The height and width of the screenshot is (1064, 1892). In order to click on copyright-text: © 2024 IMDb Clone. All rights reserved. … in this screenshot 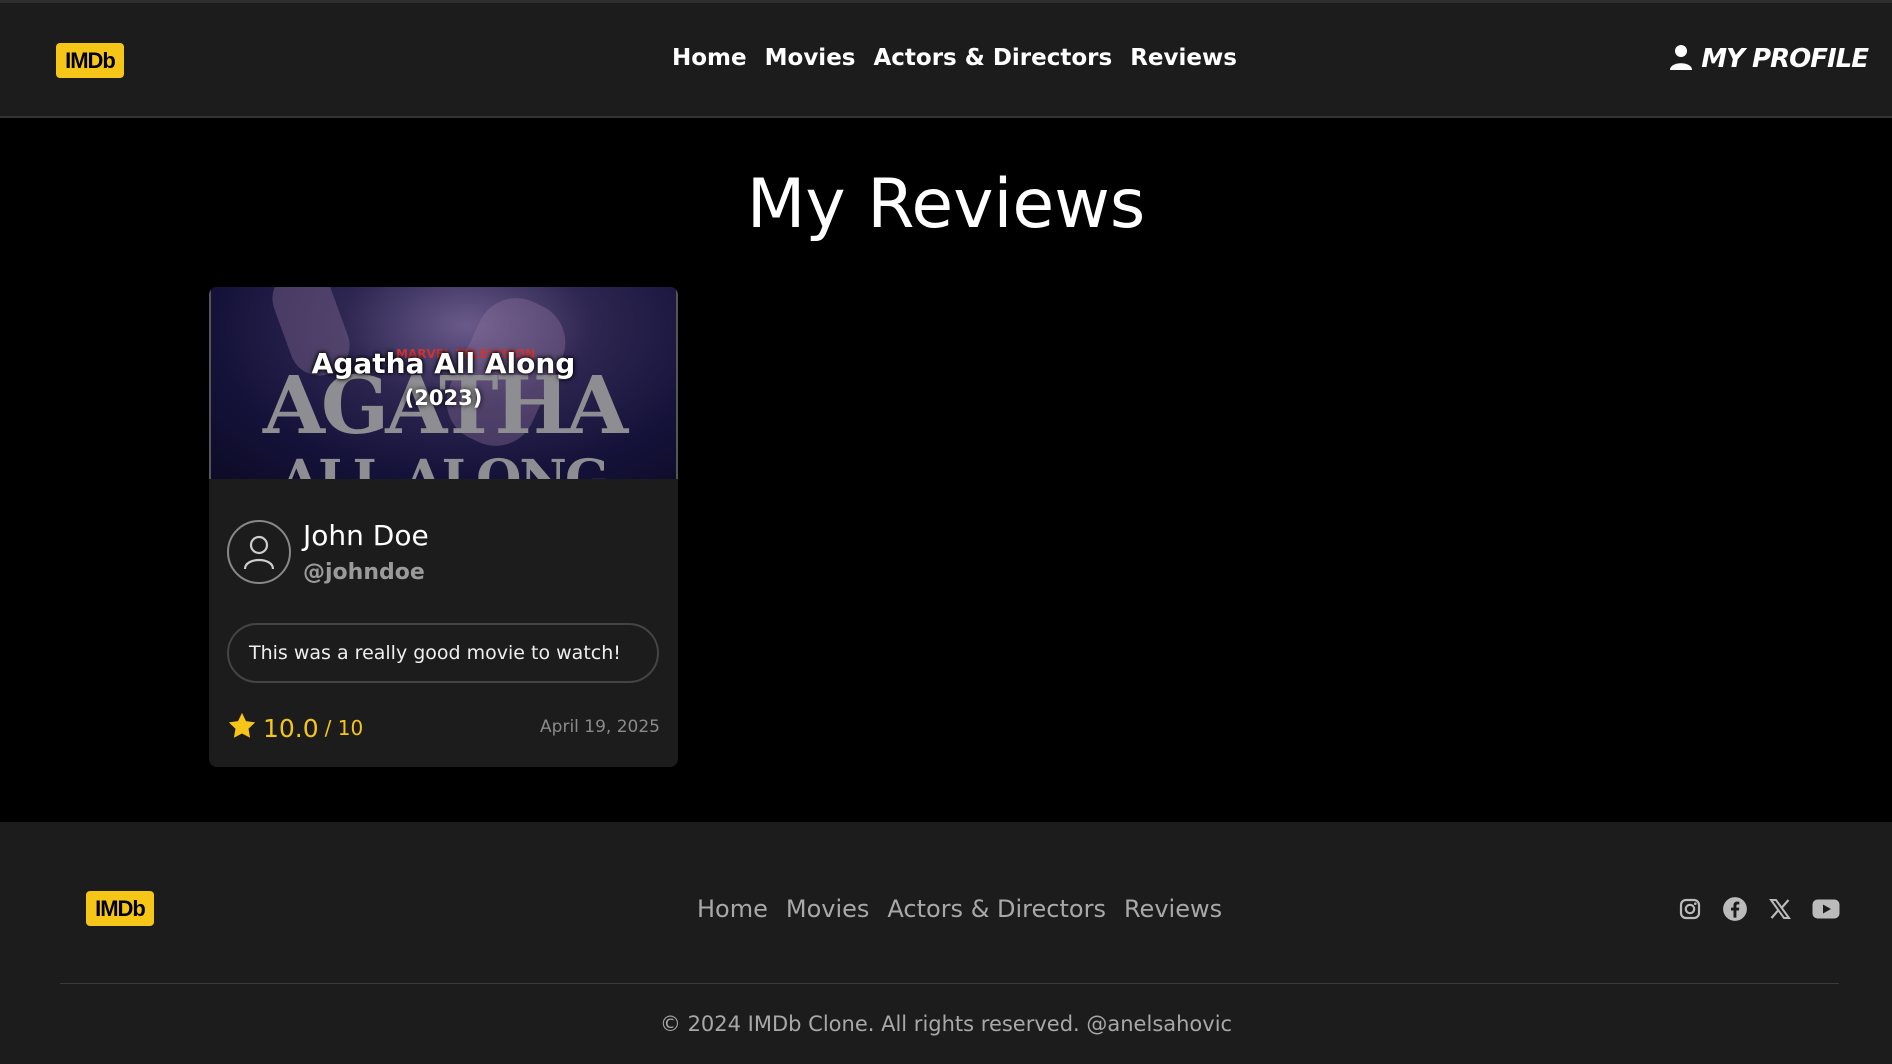, I will do `click(946, 1024)`.